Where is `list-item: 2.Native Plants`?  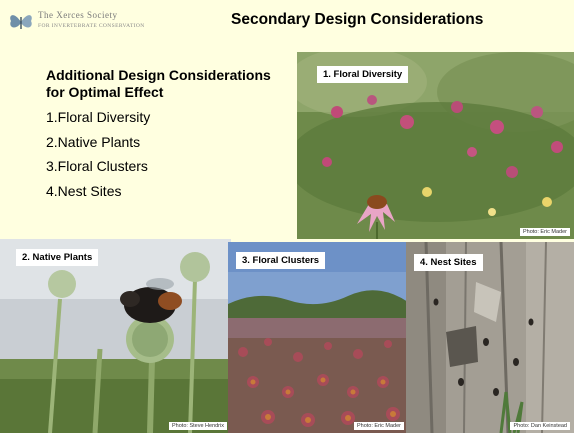
list-item: 2.Native Plants is located at coordinates (93, 141).